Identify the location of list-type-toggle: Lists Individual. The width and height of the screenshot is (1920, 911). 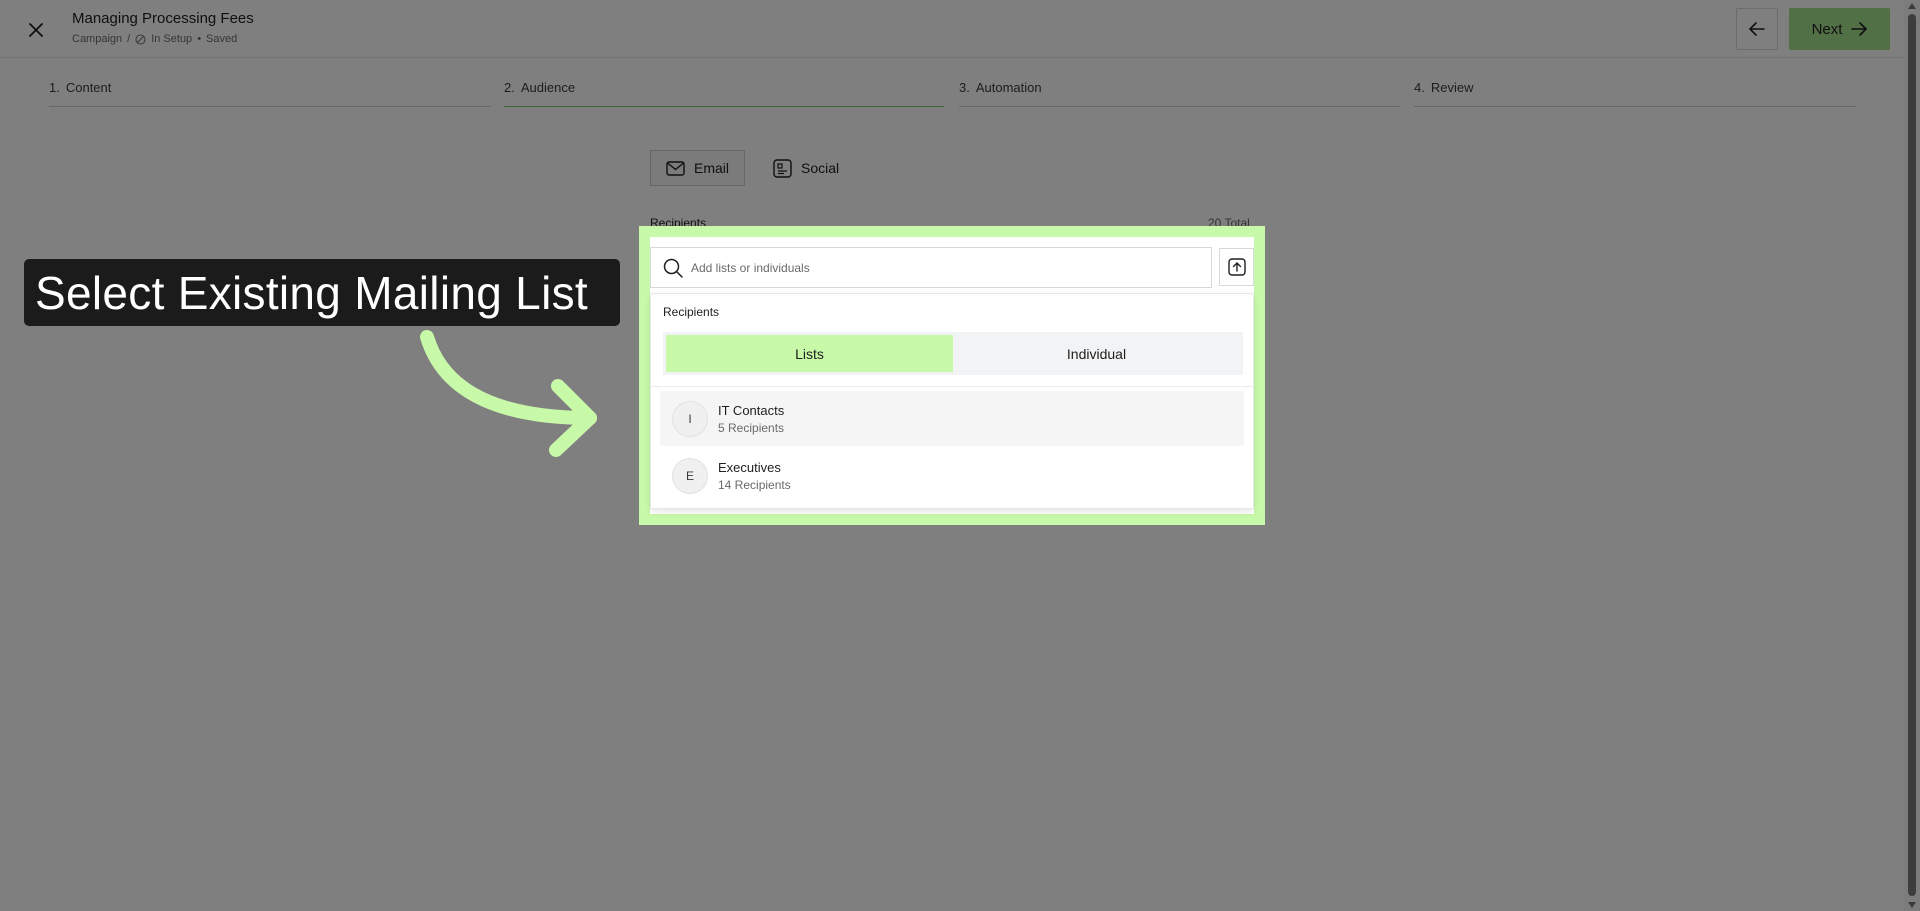
(953, 353).